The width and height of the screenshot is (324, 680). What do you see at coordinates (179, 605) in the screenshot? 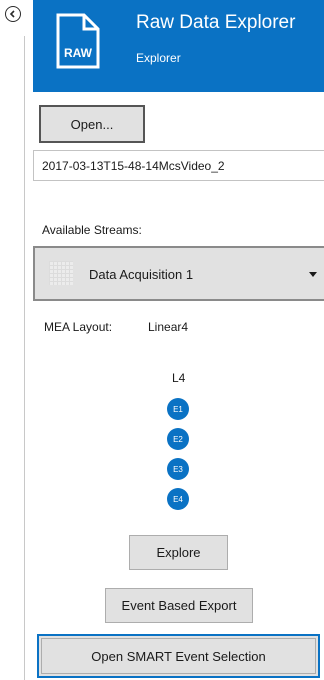
I see `event-based-export-button: Event Based Export` at bounding box center [179, 605].